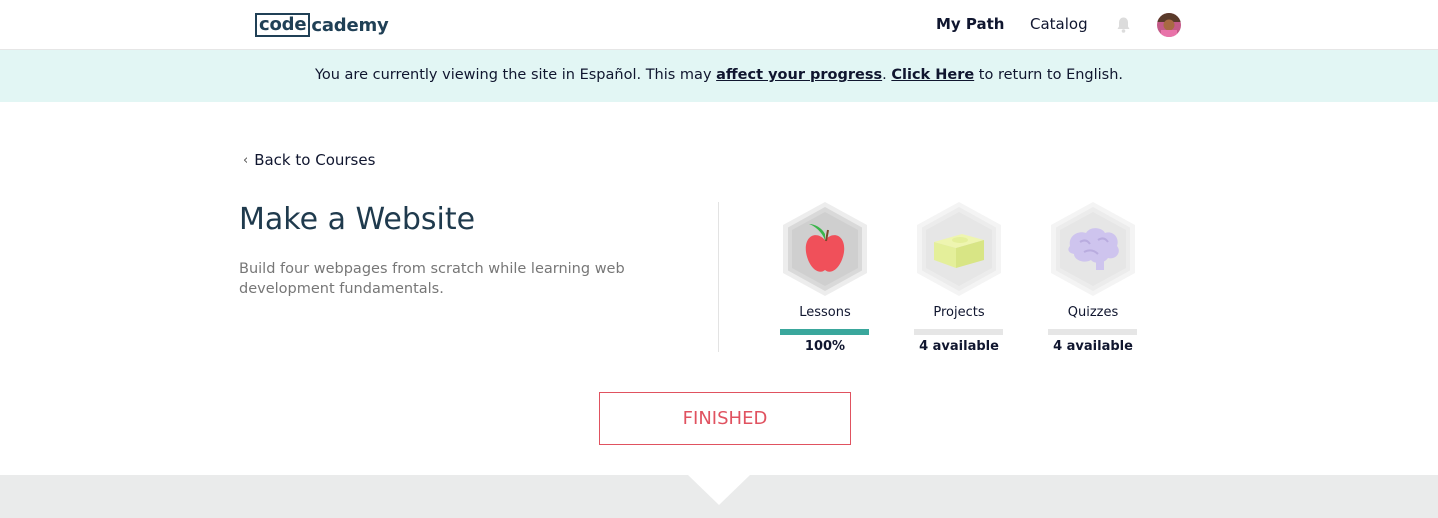 The height and width of the screenshot is (518, 1438). Describe the element at coordinates (357, 219) in the screenshot. I see `course-title: Make a Website` at that location.